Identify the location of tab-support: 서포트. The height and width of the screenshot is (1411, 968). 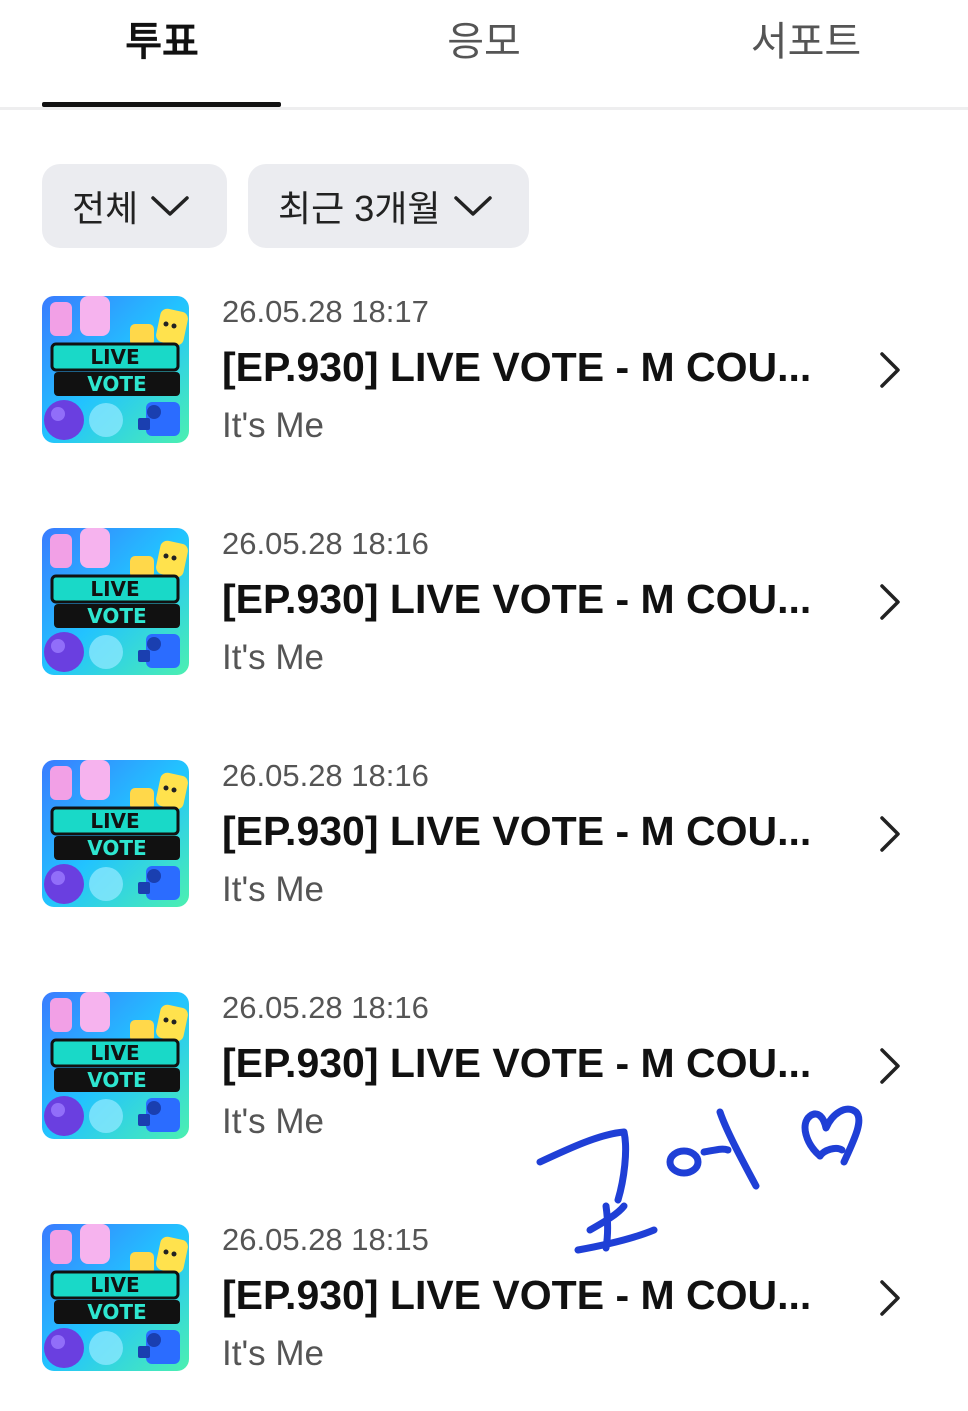
(806, 42).